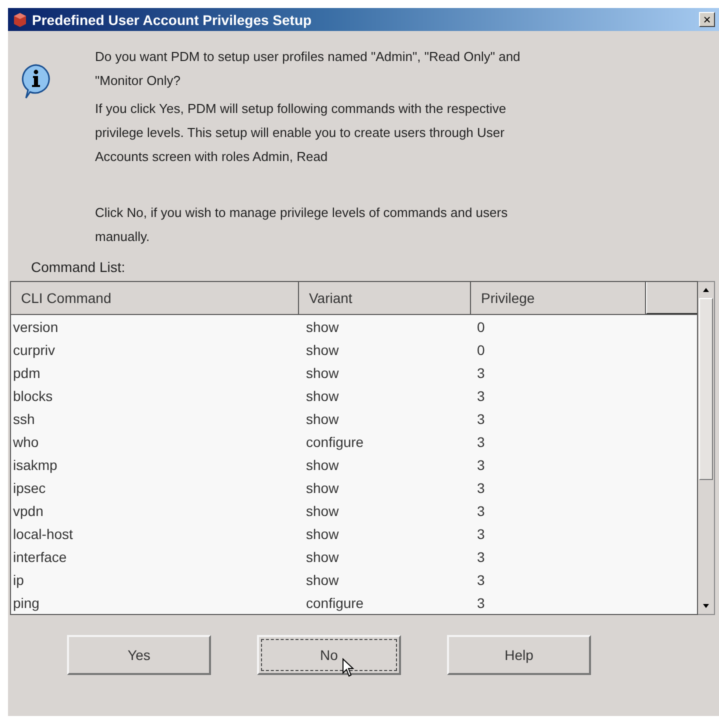 The width and height of the screenshot is (719, 724). Describe the element at coordinates (27, 372) in the screenshot. I see `table-cell-text: pdm` at that location.